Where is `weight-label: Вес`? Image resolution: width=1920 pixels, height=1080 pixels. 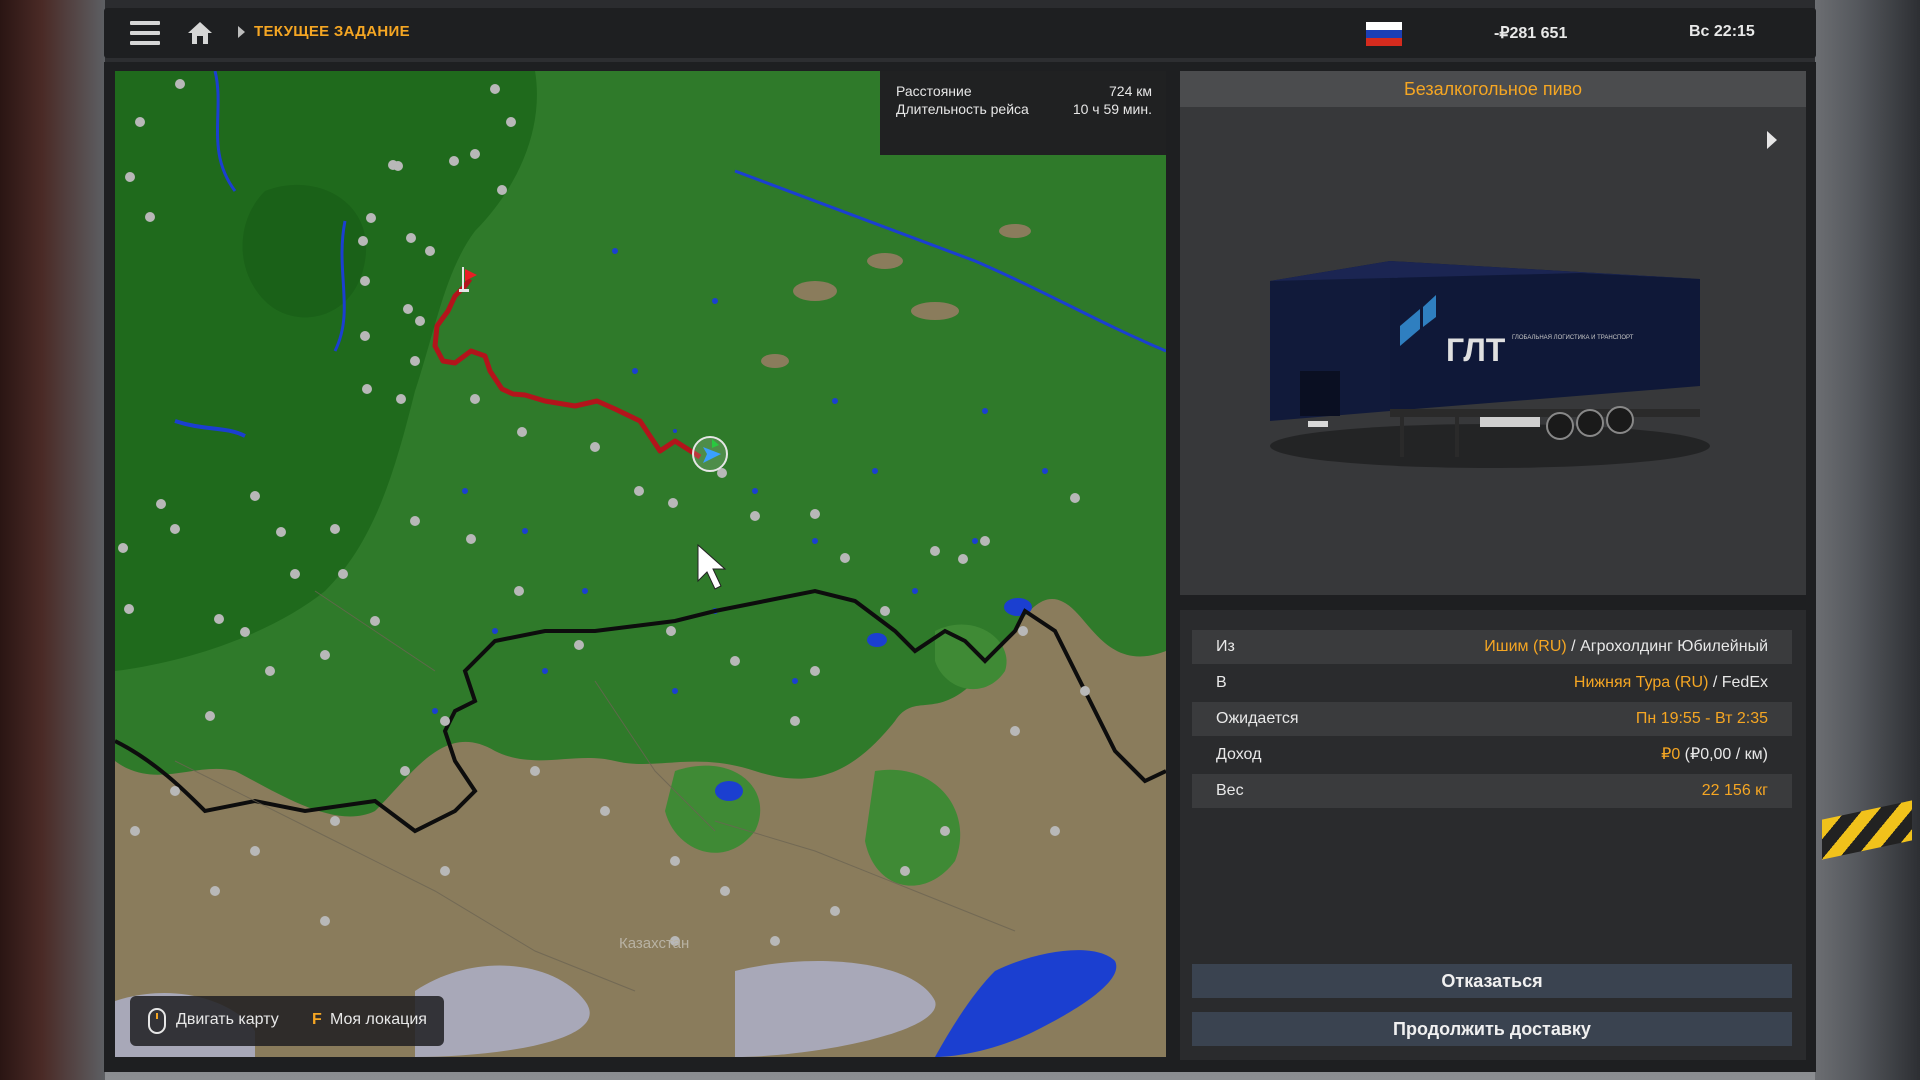 weight-label: Вес is located at coordinates (1230, 790).